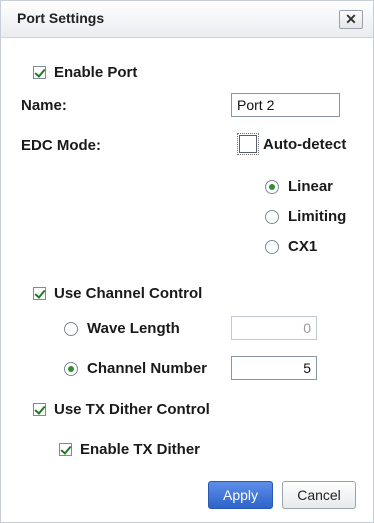  Describe the element at coordinates (187, 19) in the screenshot. I see `dialog-titlebar: Port Settings ✕` at that location.